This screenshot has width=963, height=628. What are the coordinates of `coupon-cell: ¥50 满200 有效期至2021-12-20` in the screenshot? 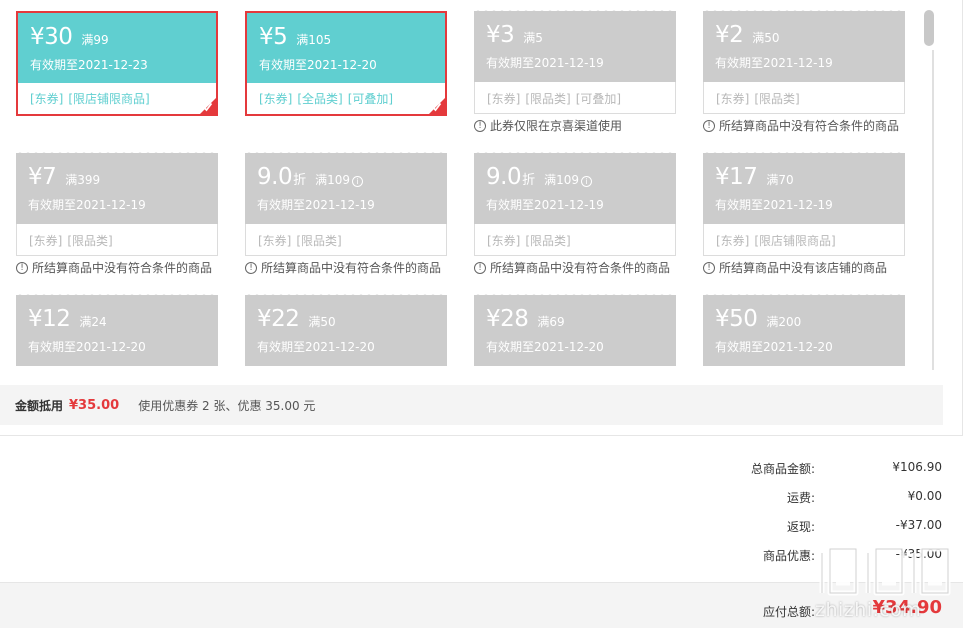 It's located at (804, 332).